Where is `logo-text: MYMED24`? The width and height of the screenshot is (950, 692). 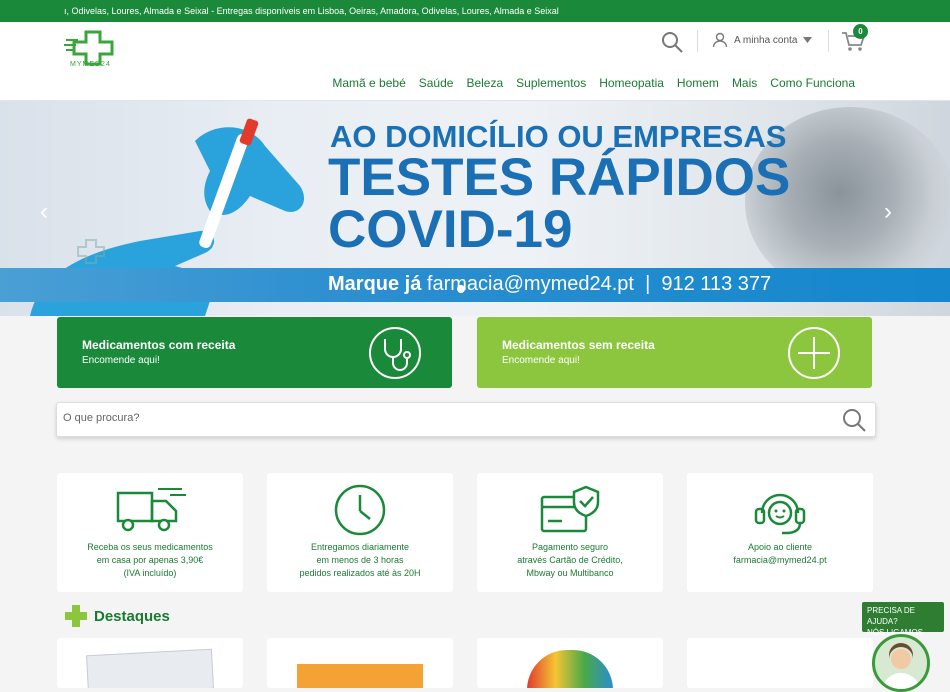 logo-text: MYMED24 is located at coordinates (90, 64).